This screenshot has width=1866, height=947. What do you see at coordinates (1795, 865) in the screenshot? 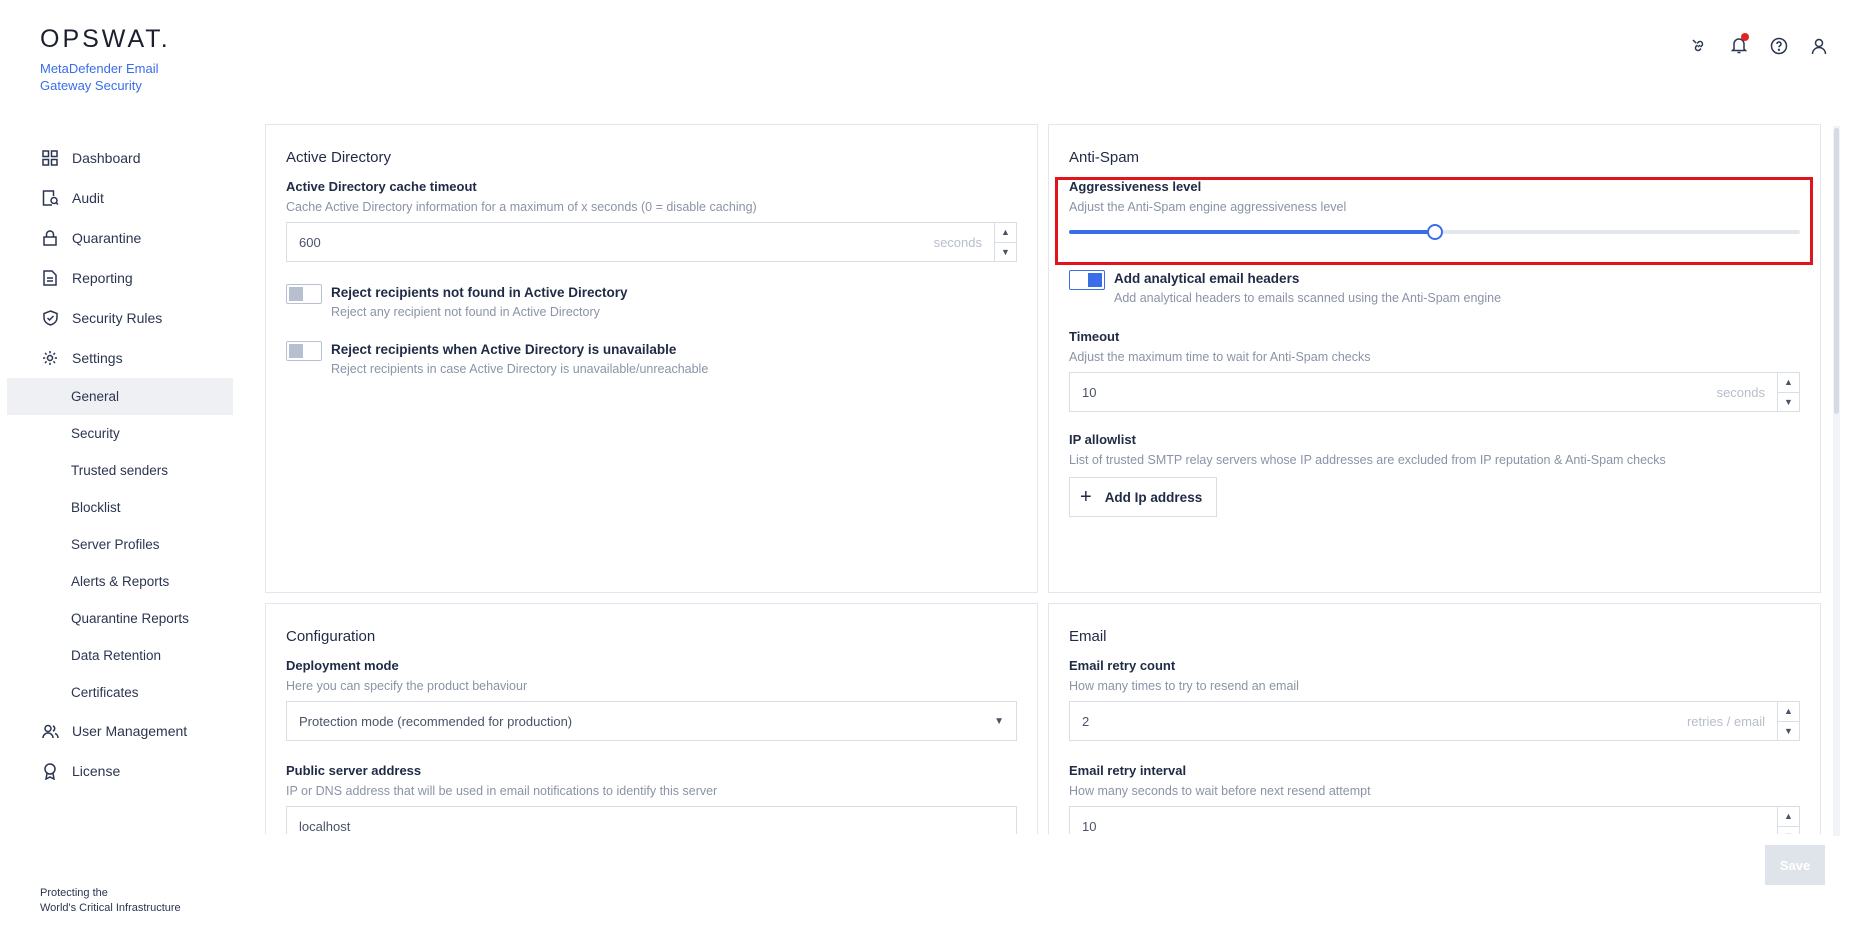
I see `save-button: Save` at bounding box center [1795, 865].